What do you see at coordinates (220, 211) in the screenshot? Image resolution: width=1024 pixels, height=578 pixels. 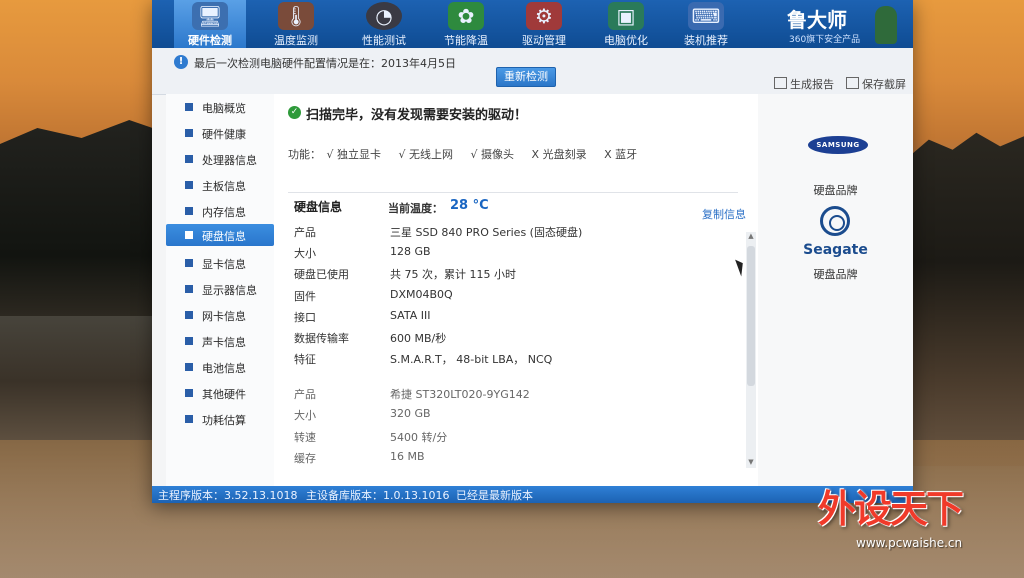 I see `sidebar-item-memory-info: 内存信息` at bounding box center [220, 211].